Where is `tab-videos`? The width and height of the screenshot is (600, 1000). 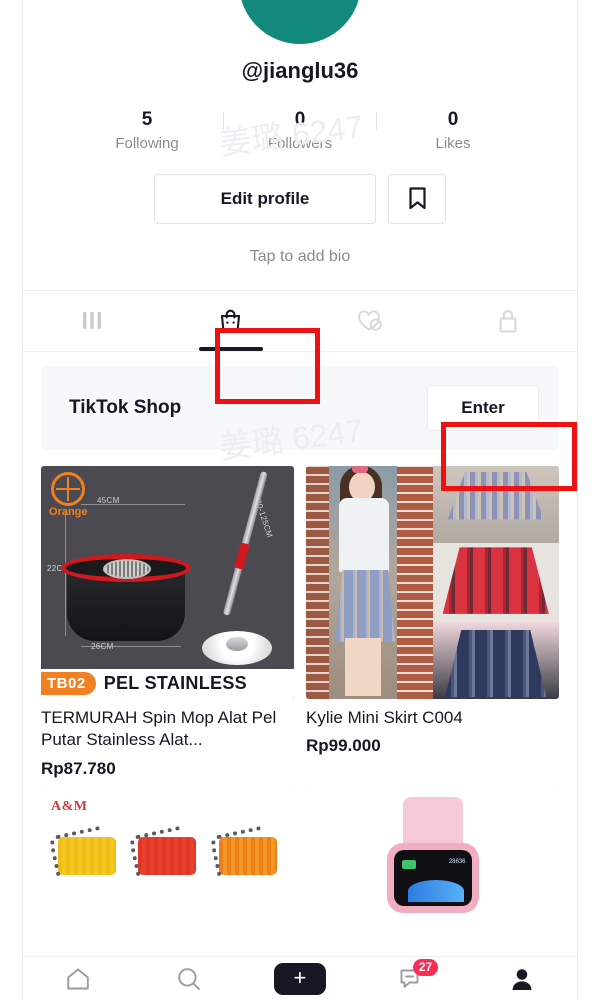 tab-videos is located at coordinates (92, 321).